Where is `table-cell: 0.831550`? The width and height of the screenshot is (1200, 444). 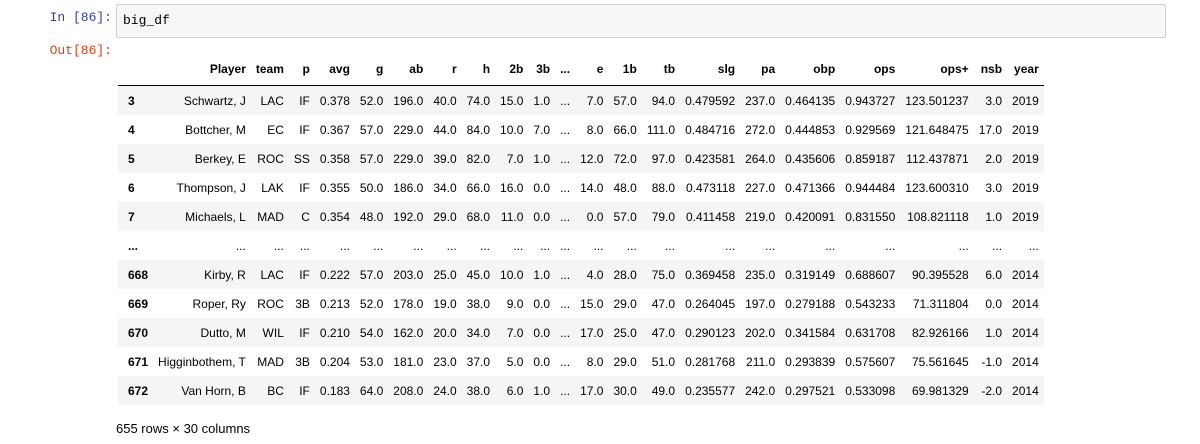 table-cell: 0.831550 is located at coordinates (870, 216).